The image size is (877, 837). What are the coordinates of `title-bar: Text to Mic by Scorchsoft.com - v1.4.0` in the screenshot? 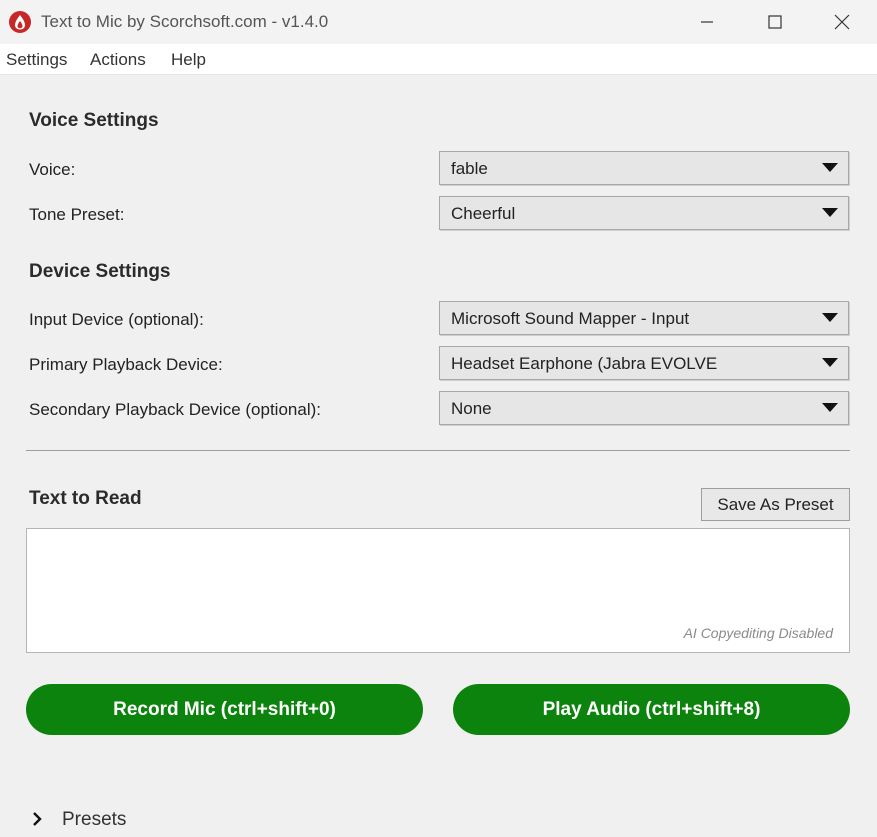 It's located at (438, 22).